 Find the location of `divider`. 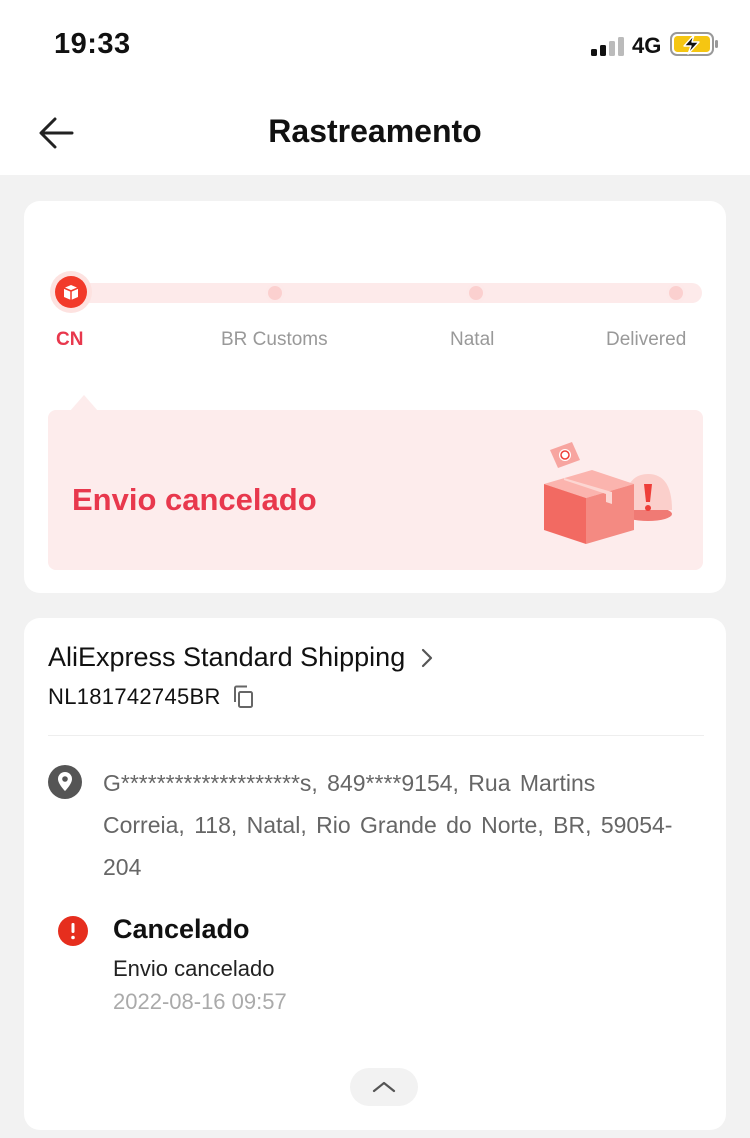

divider is located at coordinates (376, 735).